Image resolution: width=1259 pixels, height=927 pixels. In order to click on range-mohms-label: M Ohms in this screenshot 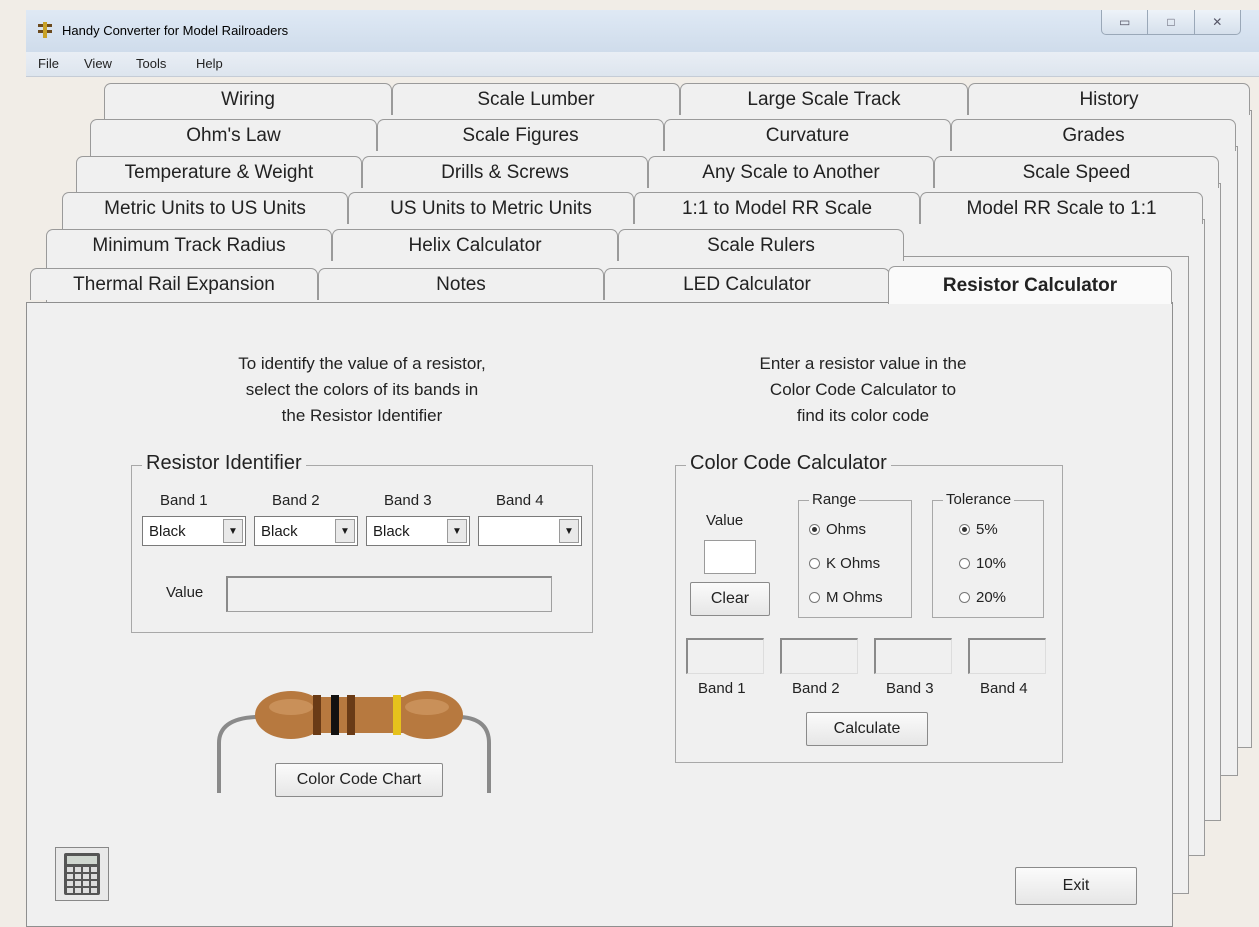, I will do `click(854, 597)`.